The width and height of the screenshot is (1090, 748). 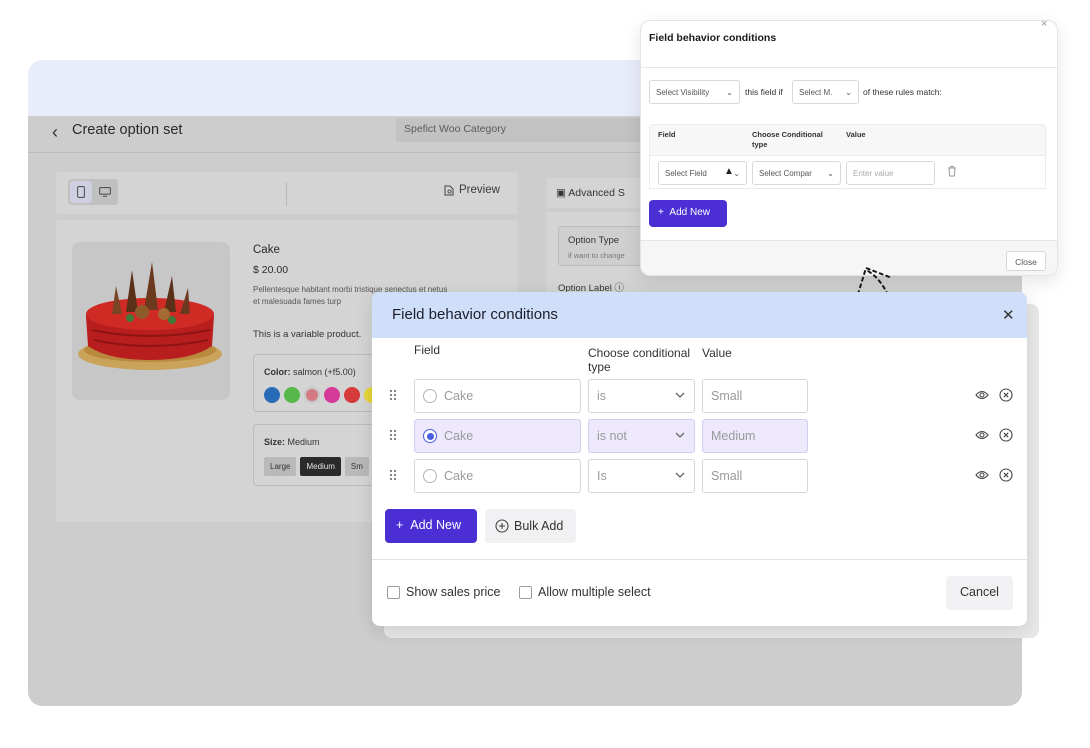 What do you see at coordinates (266, 250) in the screenshot?
I see `product-name: Cake` at bounding box center [266, 250].